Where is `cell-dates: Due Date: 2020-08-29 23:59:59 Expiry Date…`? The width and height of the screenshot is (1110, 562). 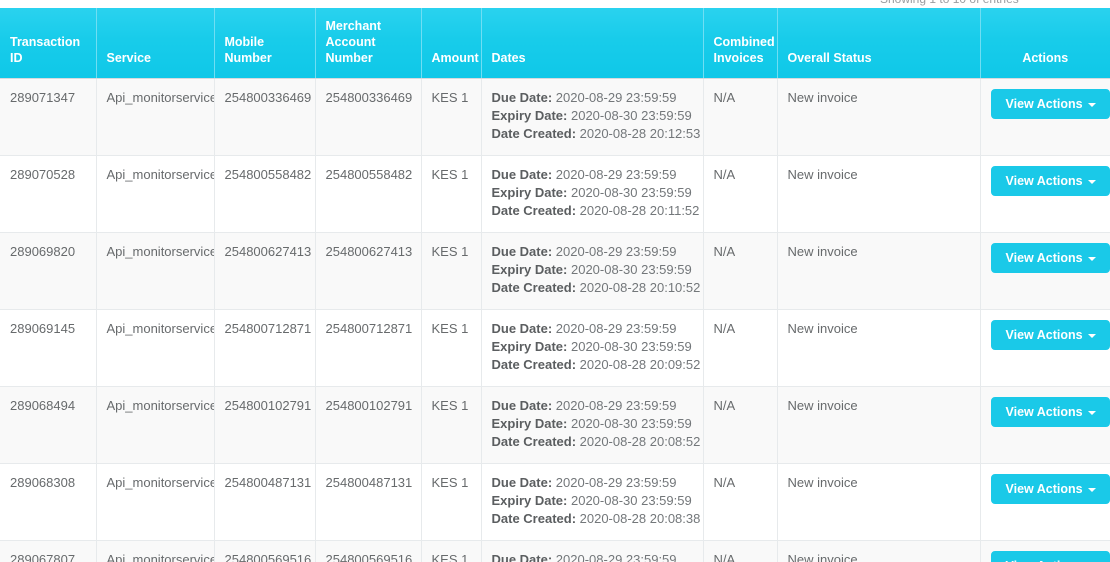
cell-dates: Due Date: 2020-08-29 23:59:59 Expiry Date… is located at coordinates (592, 194).